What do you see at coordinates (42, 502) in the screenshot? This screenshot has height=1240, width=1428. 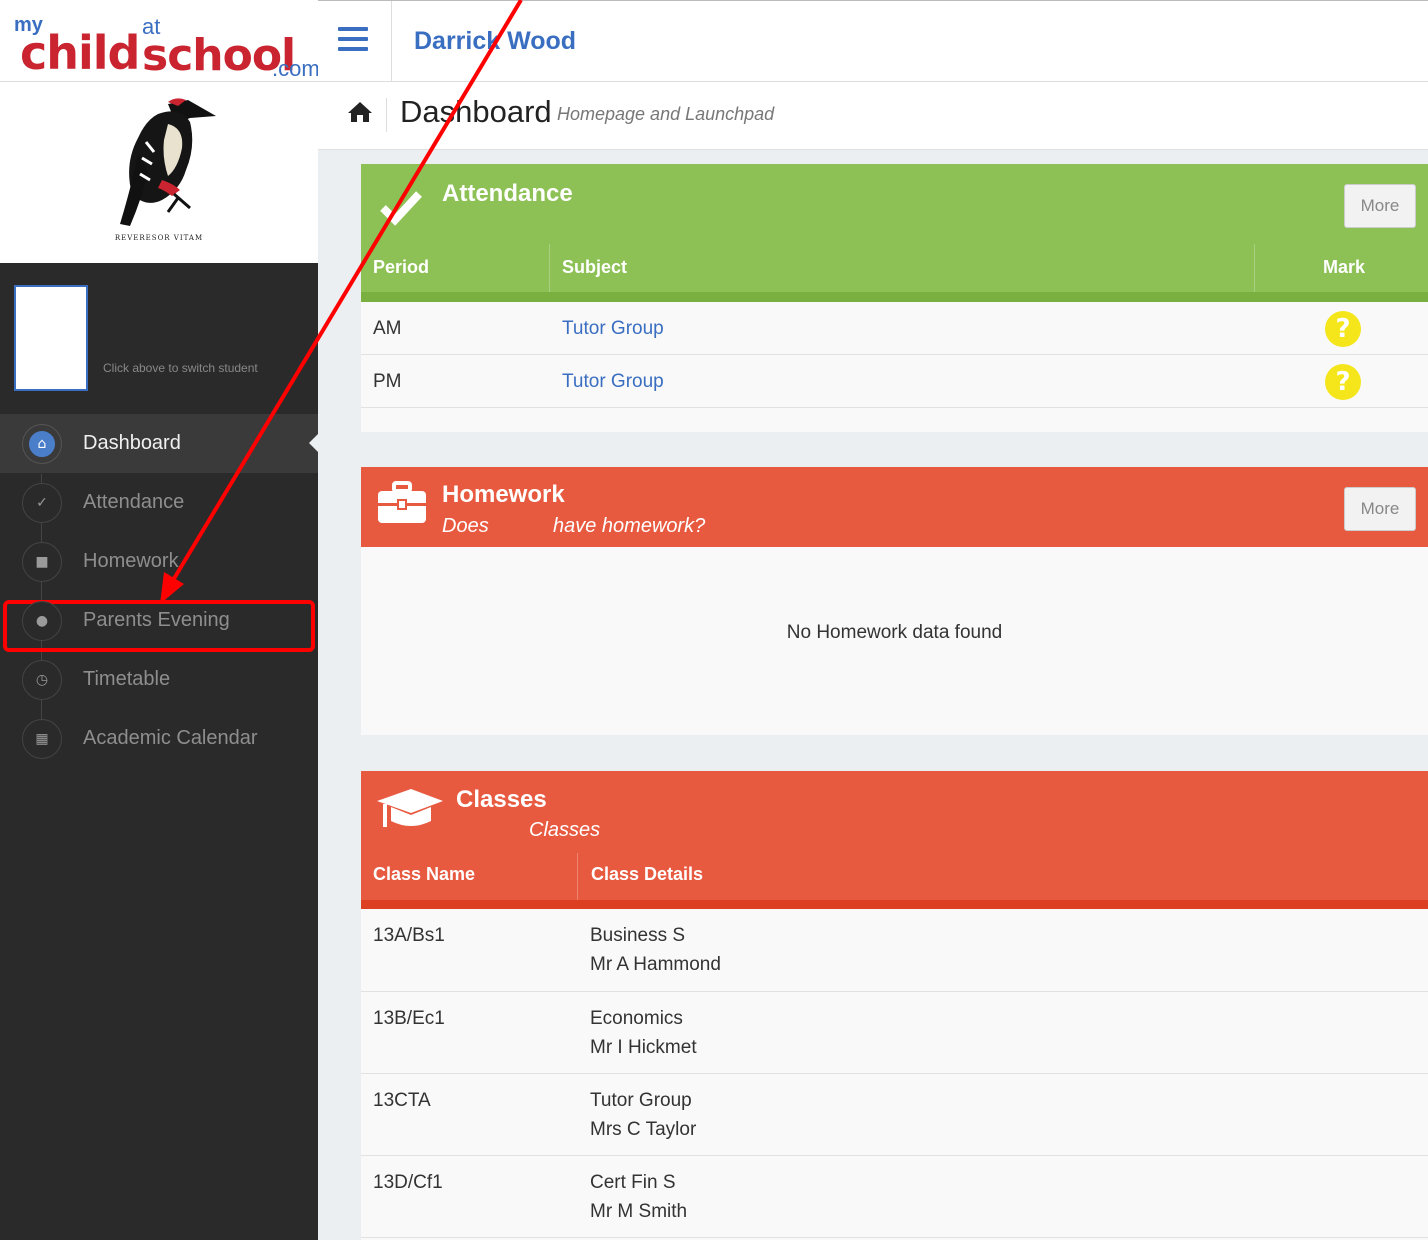 I see `check-icon: ✓` at bounding box center [42, 502].